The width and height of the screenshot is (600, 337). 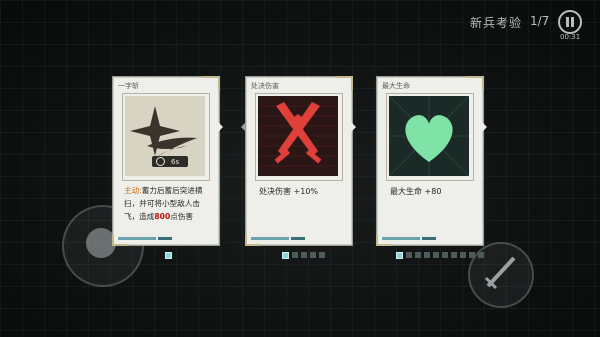 What do you see at coordinates (289, 191) in the screenshot?
I see `card-stat: 处决伤害 +10%` at bounding box center [289, 191].